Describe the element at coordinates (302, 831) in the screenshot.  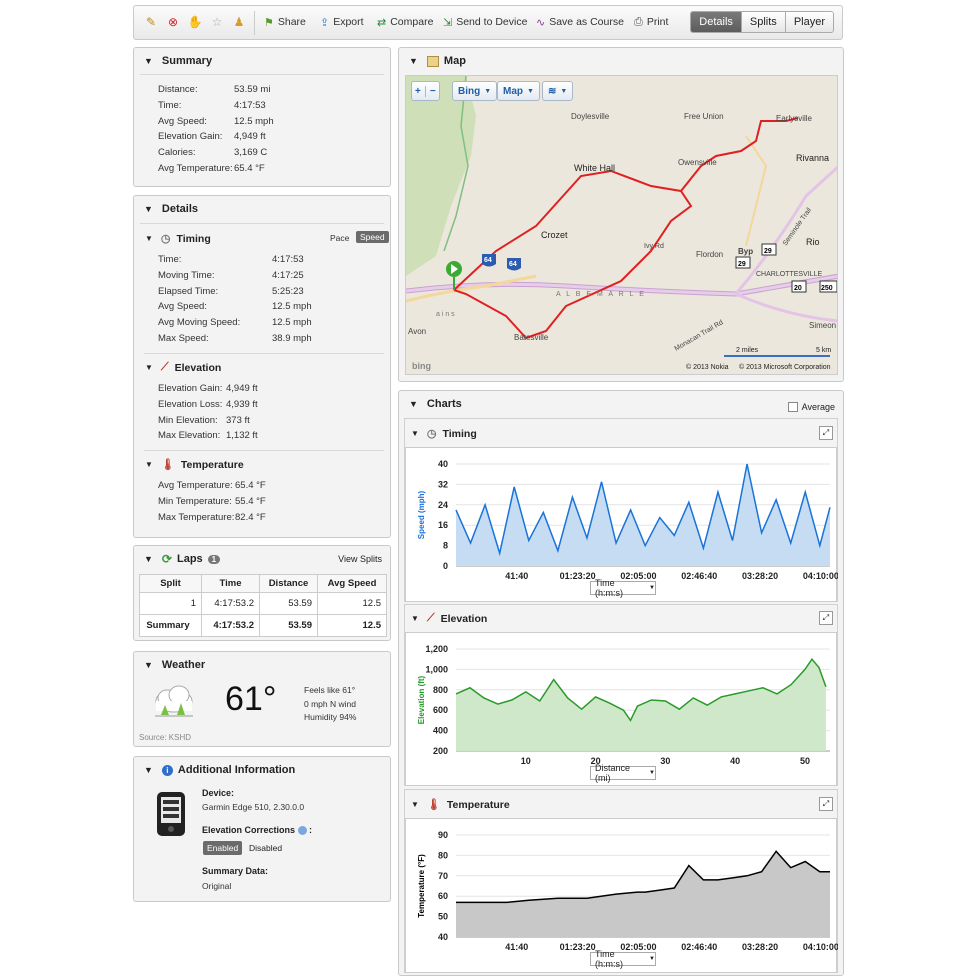
I see `help-icon` at that location.